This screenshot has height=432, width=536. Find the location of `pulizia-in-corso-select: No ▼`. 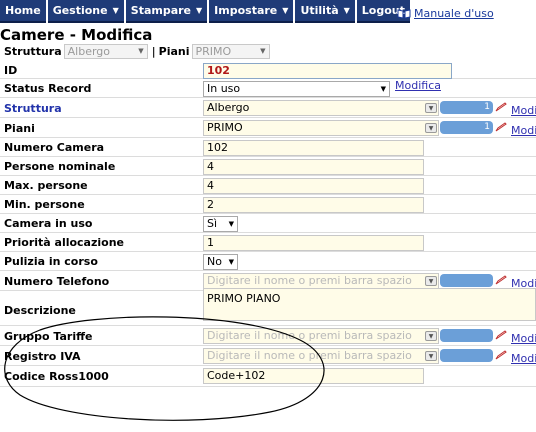

pulizia-in-corso-select: No ▼ is located at coordinates (220, 262).